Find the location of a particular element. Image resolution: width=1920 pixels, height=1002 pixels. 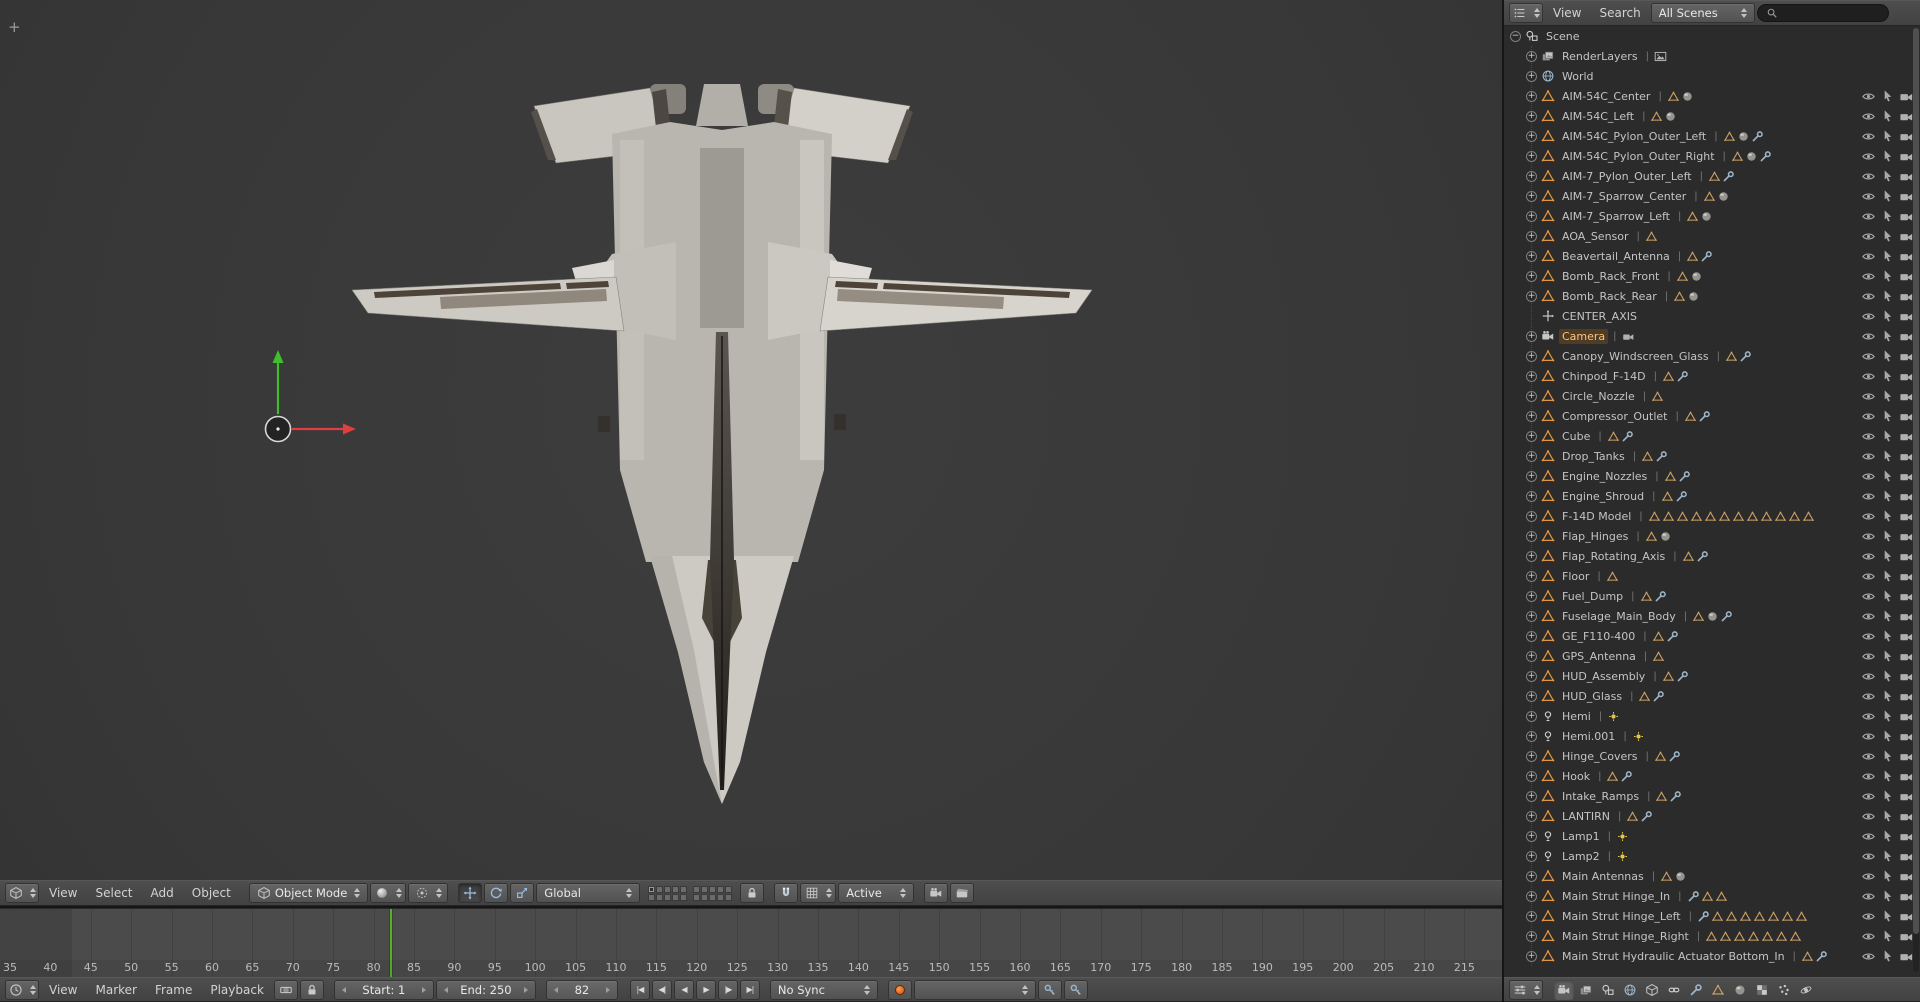

editor-type-selector-properties is located at coordinates (1526, 989).